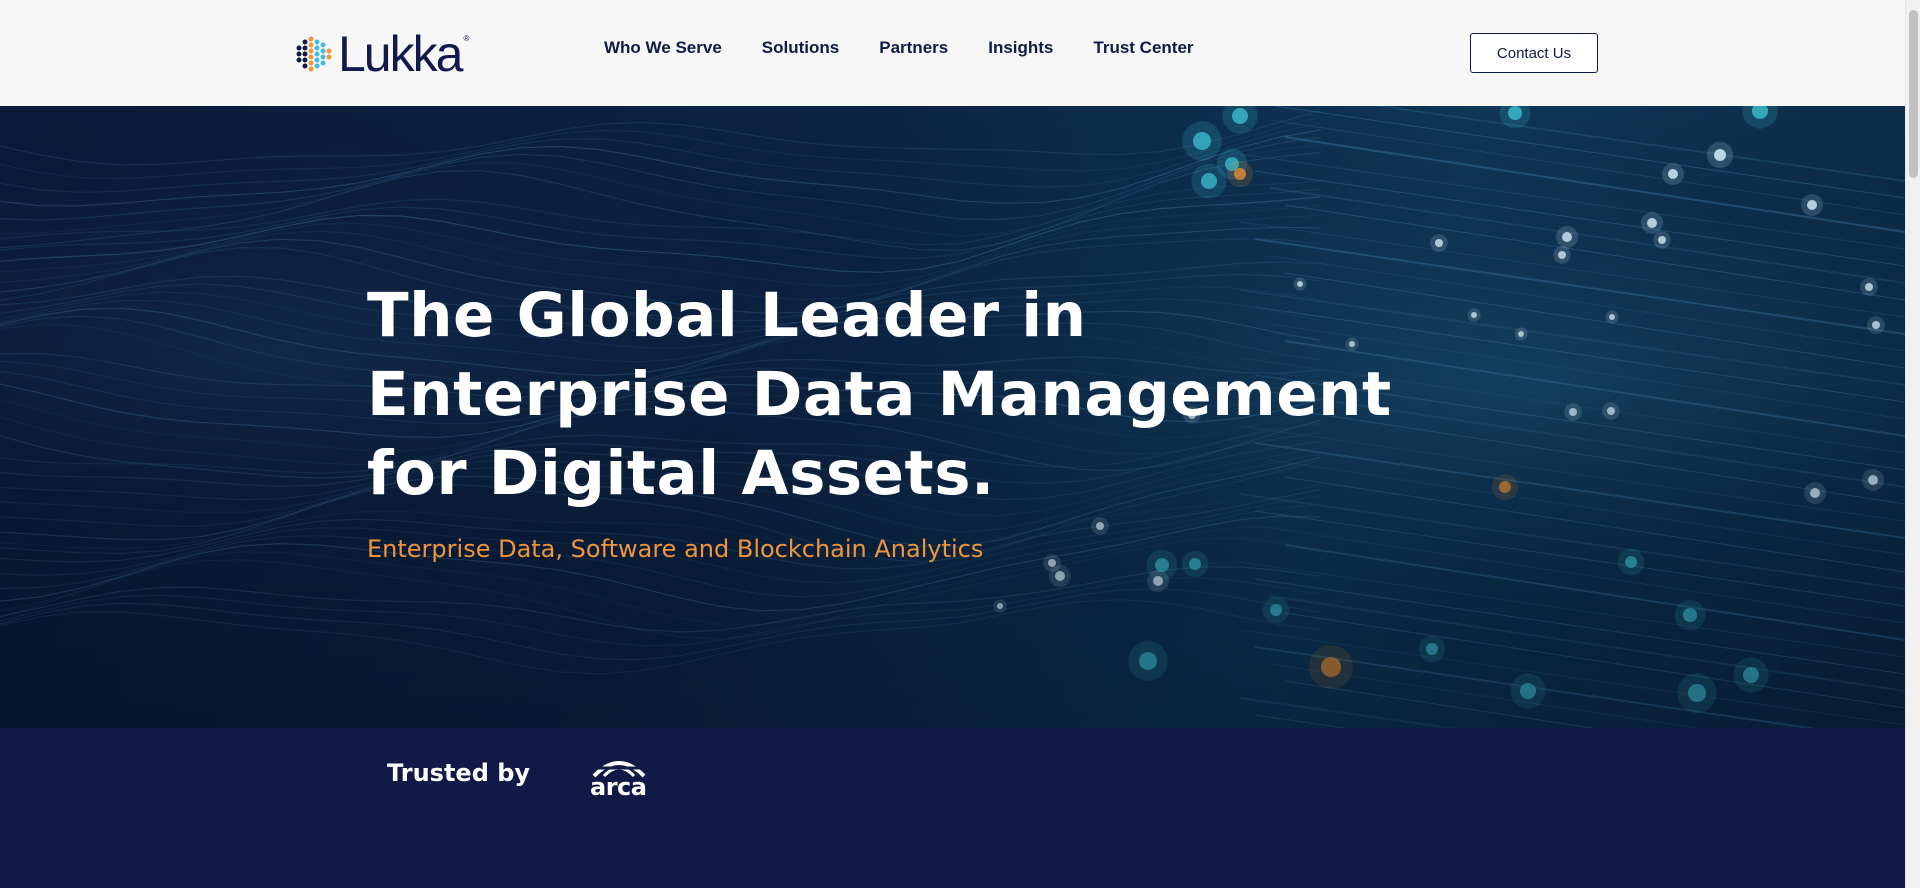 The width and height of the screenshot is (1920, 888). I want to click on logo-wordmark: Lukka, so click(400, 54).